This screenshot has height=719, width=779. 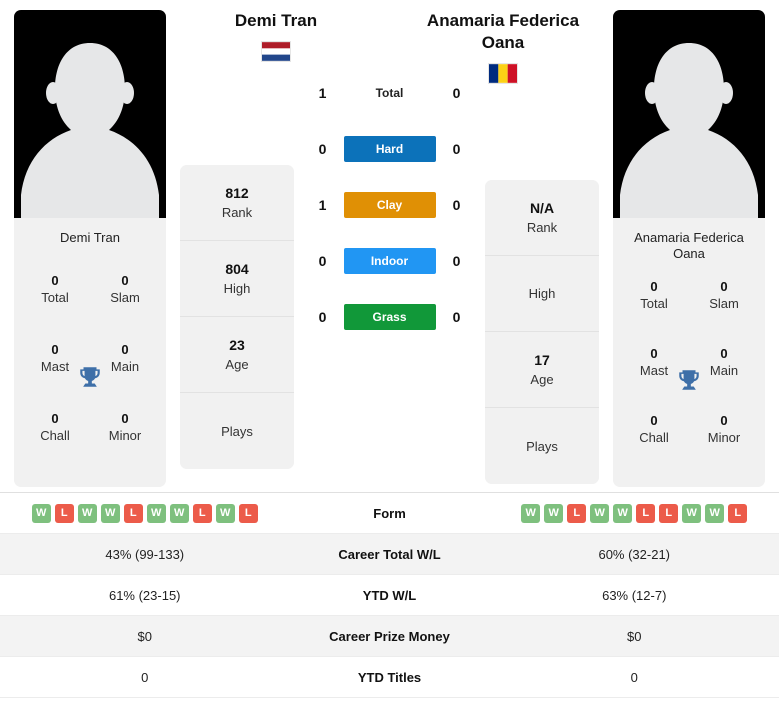 I want to click on h2h-clay-left-score: 1, so click(x=322, y=205).